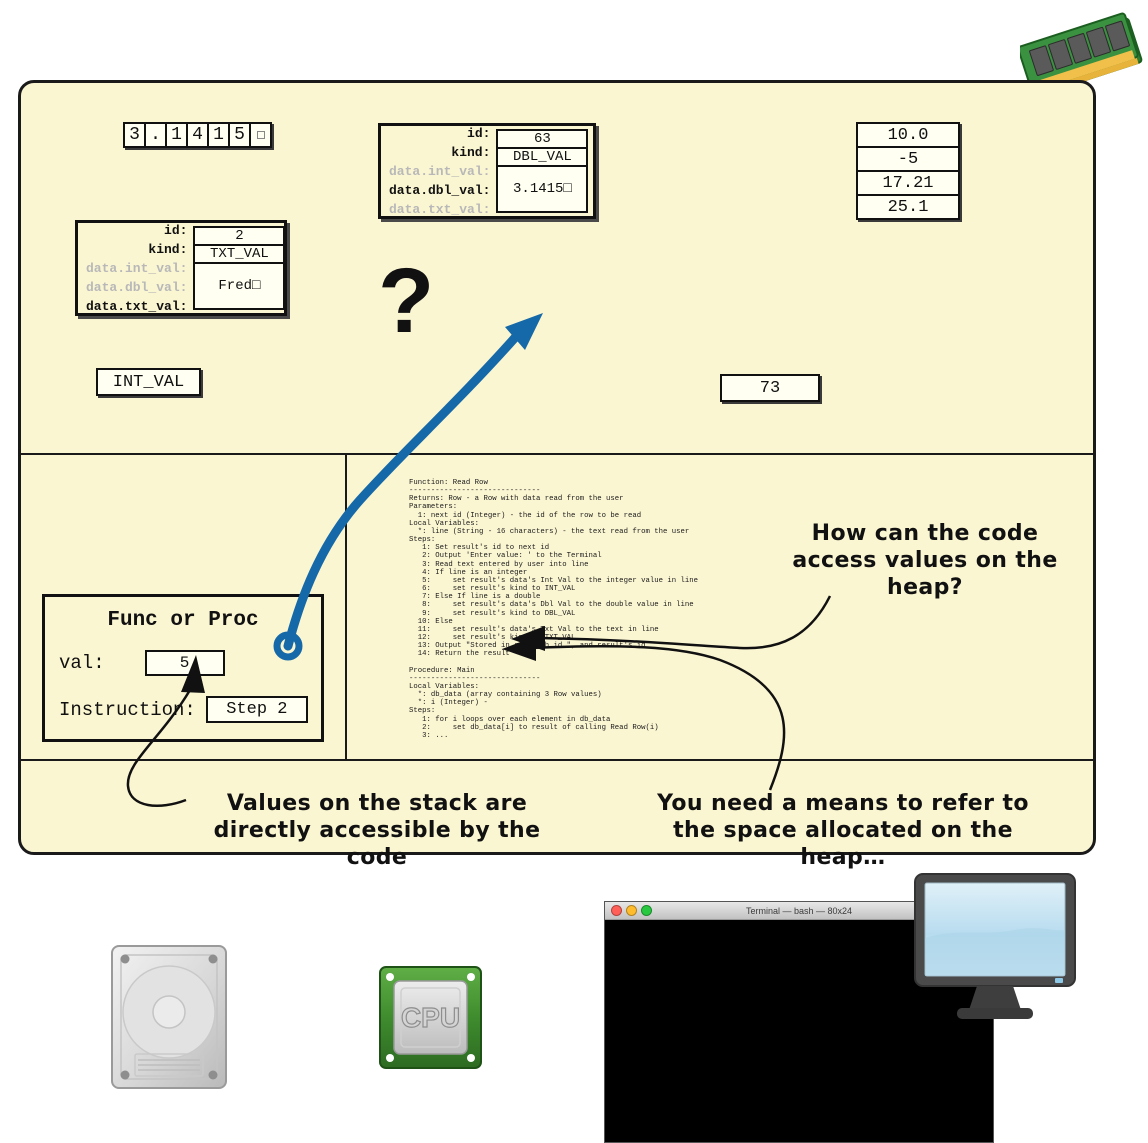 This screenshot has height=1143, width=1148. I want to click on cpu-label: CPU, so click(430, 1017).